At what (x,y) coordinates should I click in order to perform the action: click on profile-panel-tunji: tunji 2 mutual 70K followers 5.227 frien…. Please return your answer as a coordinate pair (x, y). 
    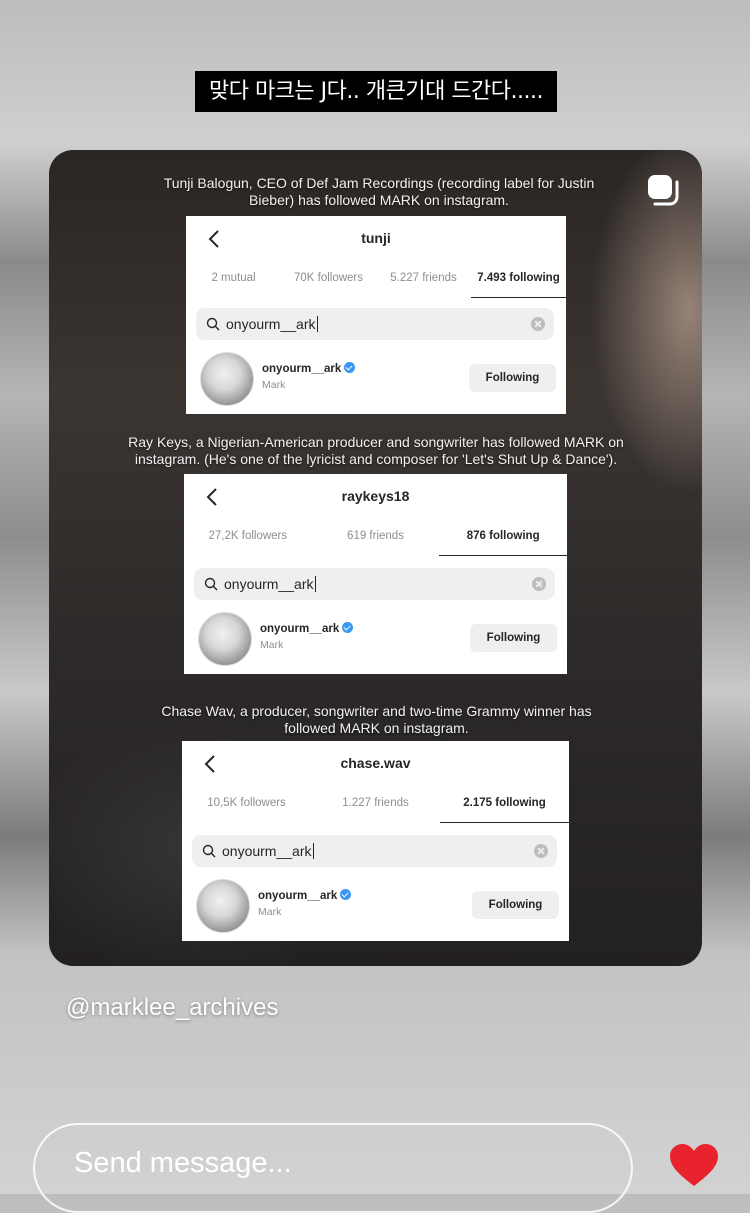
    Looking at the image, I should click on (376, 315).